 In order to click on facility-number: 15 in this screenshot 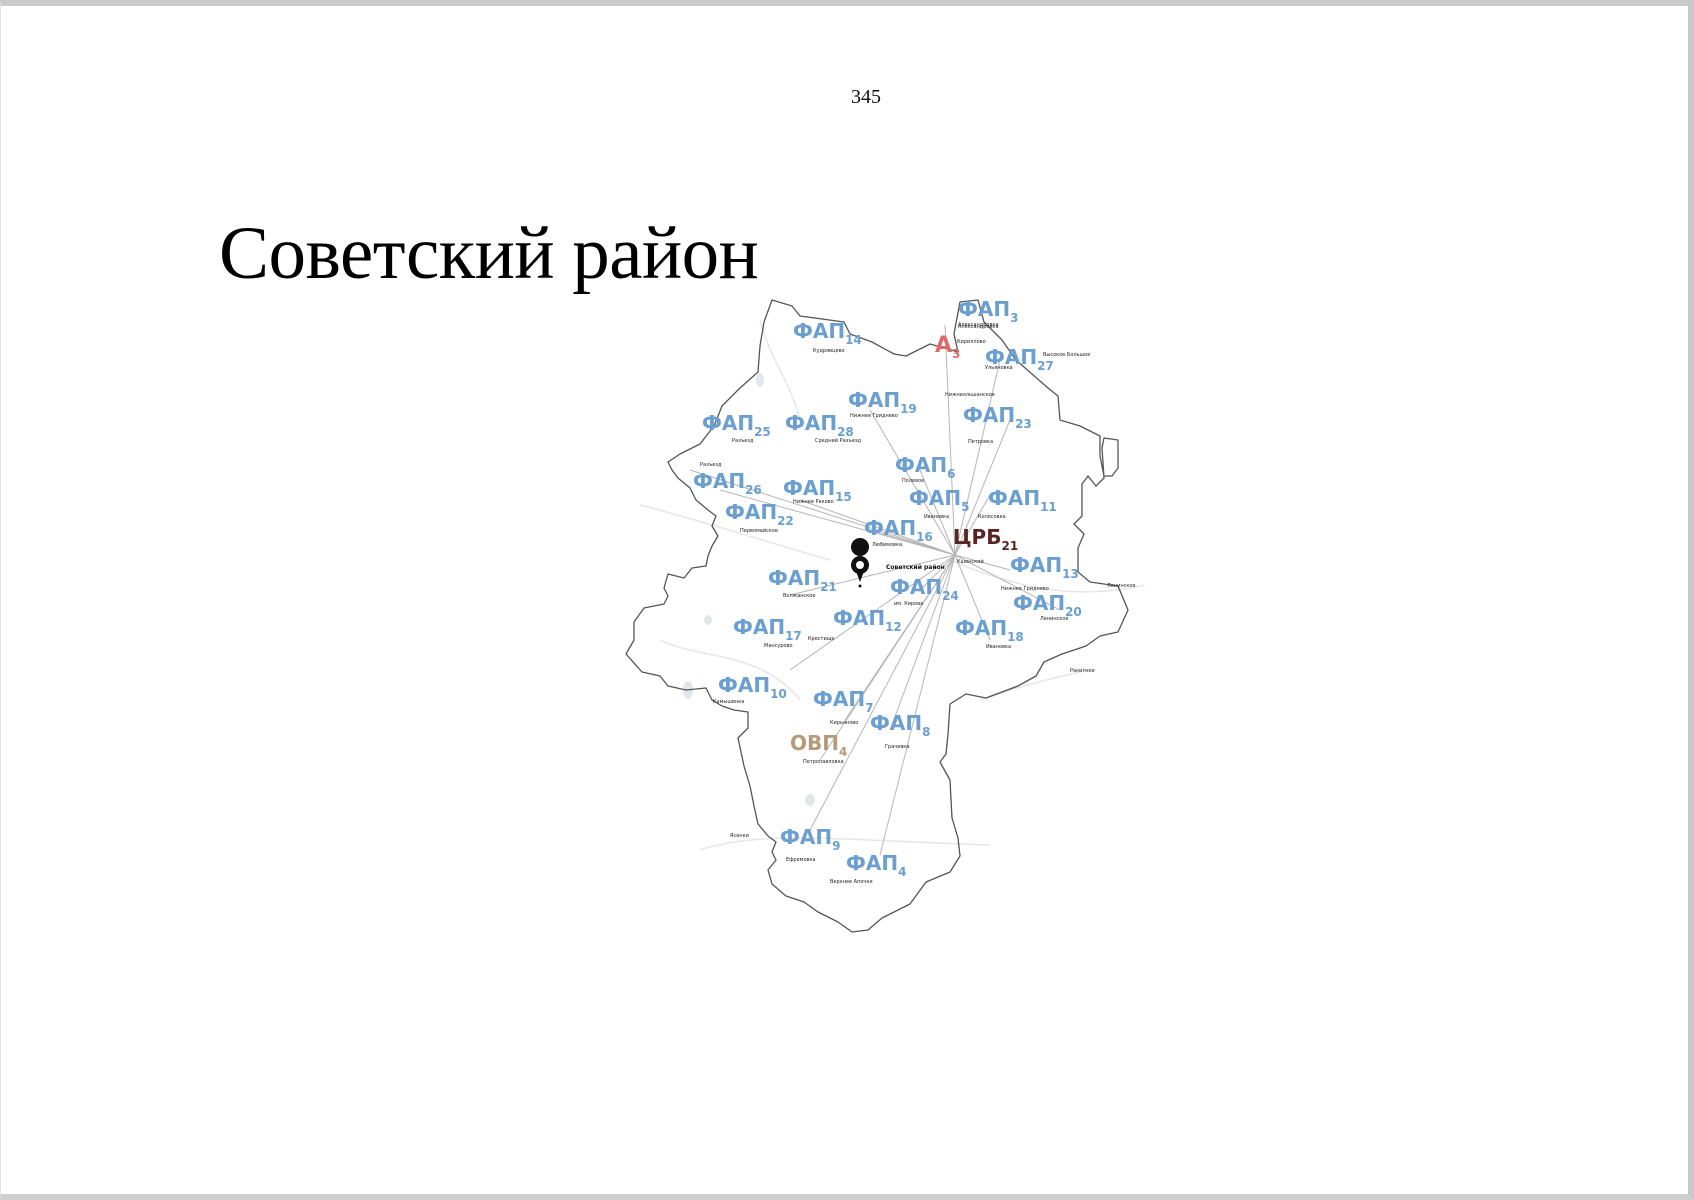, I will do `click(843, 497)`.